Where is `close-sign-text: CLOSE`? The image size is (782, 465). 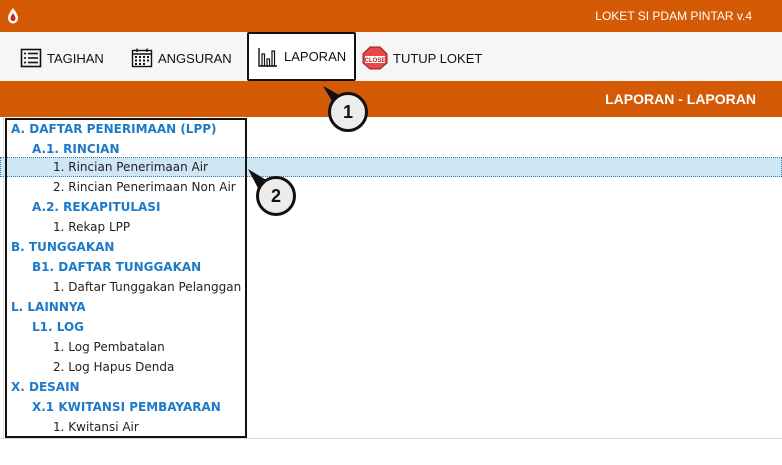 close-sign-text: CLOSE is located at coordinates (375, 61).